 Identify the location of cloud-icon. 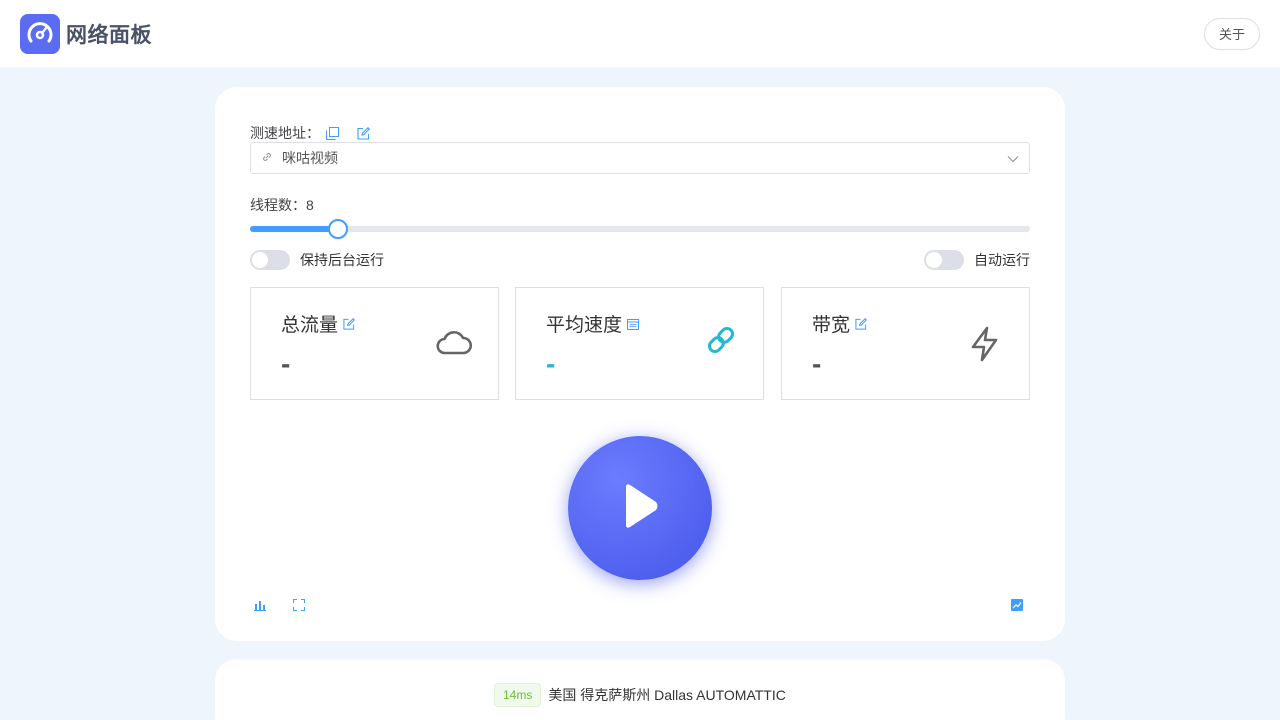
(454, 344).